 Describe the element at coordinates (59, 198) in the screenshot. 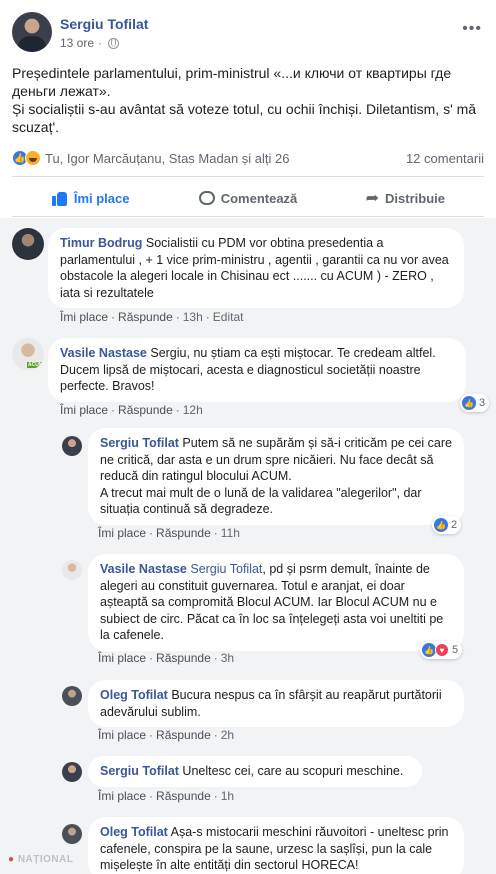

I see `thumbs-up-icon` at that location.